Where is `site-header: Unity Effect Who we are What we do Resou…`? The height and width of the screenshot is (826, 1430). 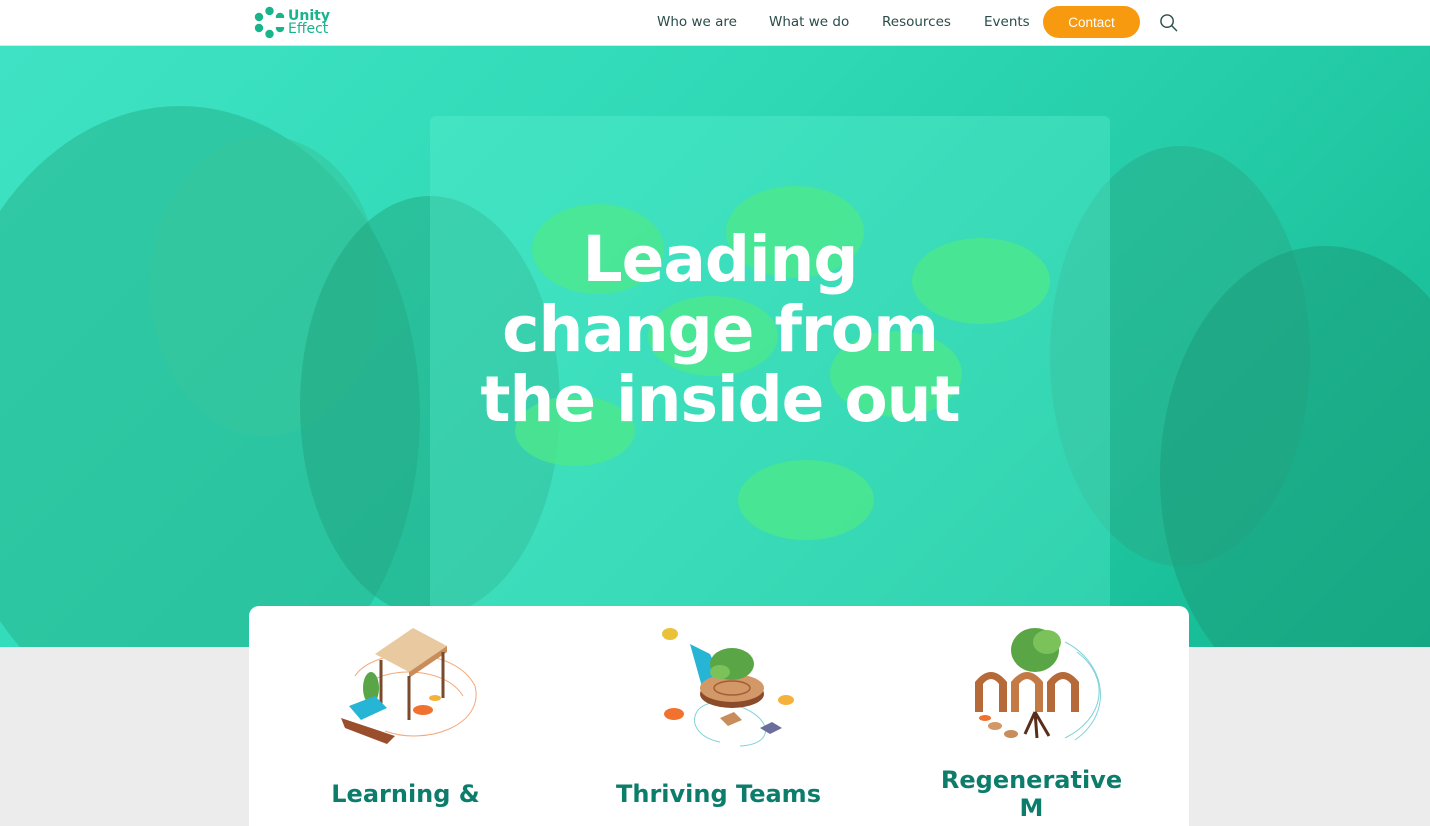 site-header: Unity Effect Who we are What we do Resou… is located at coordinates (715, 23).